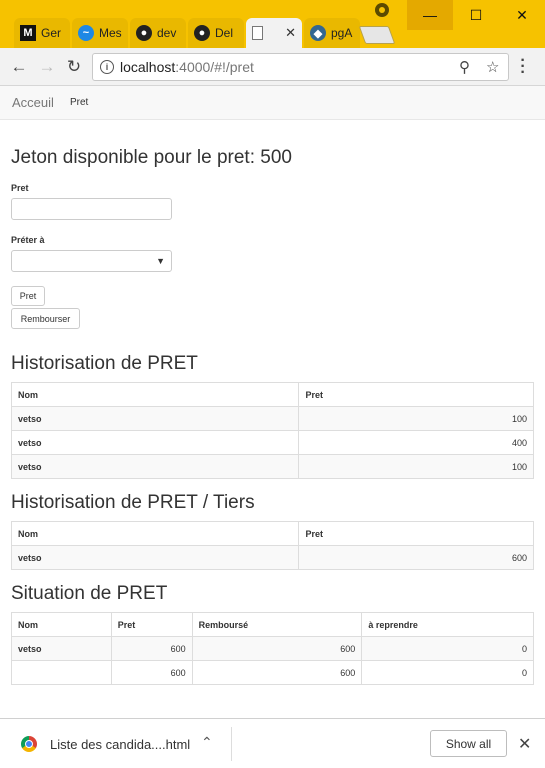 The height and width of the screenshot is (768, 545). Describe the element at coordinates (29, 744) in the screenshot. I see `chrome-icon` at that location.